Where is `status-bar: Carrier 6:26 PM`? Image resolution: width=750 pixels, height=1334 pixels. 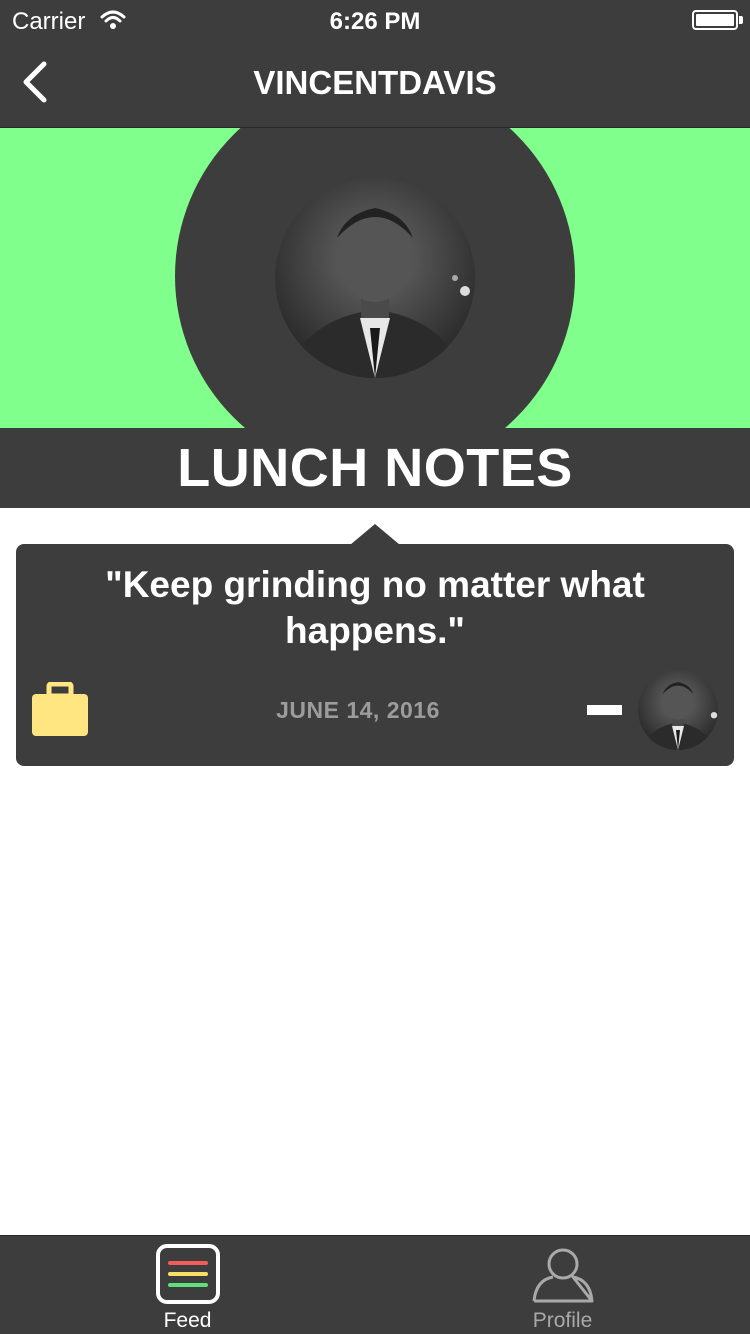
status-bar: Carrier 6:26 PM is located at coordinates (375, 20).